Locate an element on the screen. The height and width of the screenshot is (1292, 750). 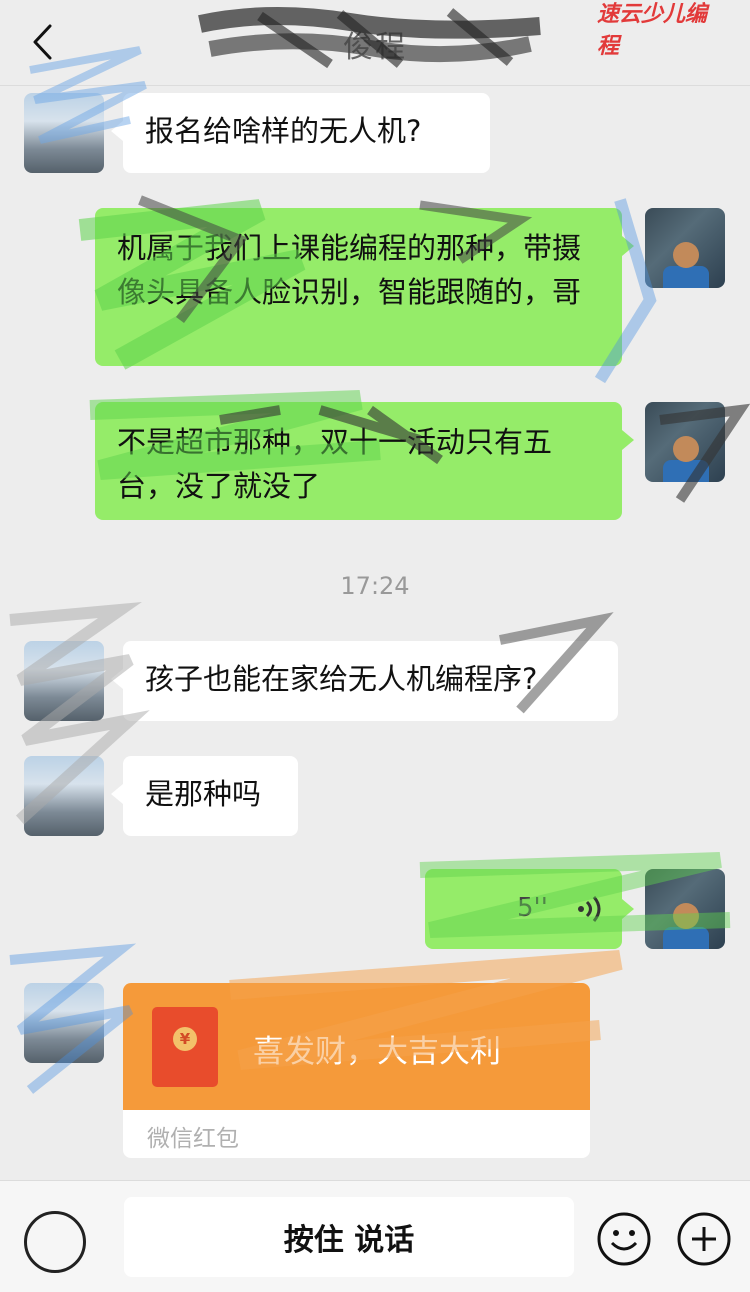
red-packet-message: 喜发财，大吉大利 is located at coordinates (377, 1052).